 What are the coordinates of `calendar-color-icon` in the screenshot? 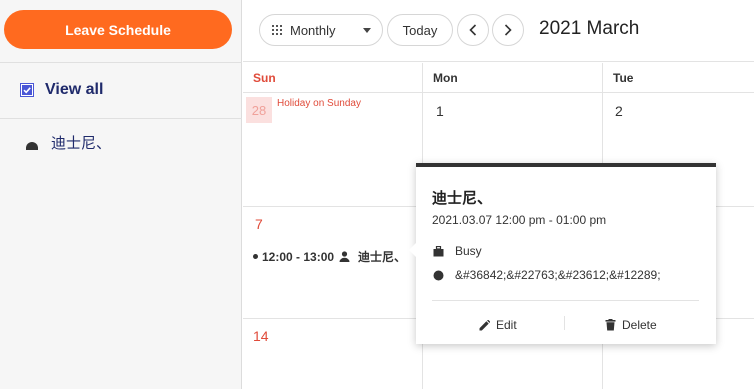 It's located at (32, 145).